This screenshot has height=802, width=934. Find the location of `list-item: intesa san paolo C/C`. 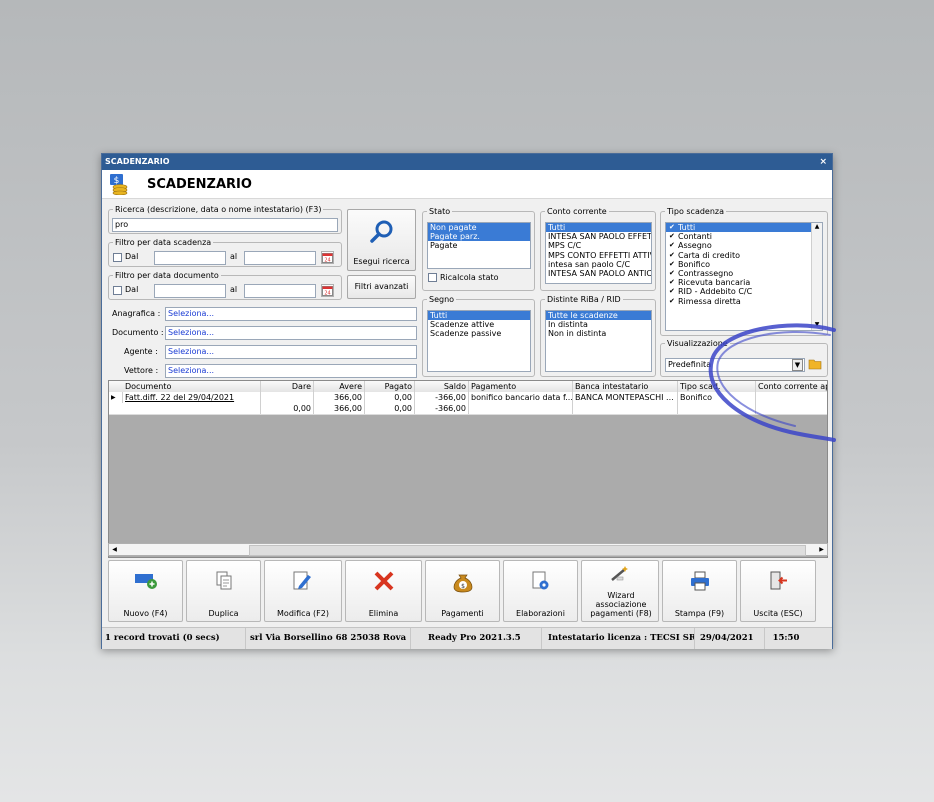

list-item: intesa san paolo C/C is located at coordinates (598, 264).